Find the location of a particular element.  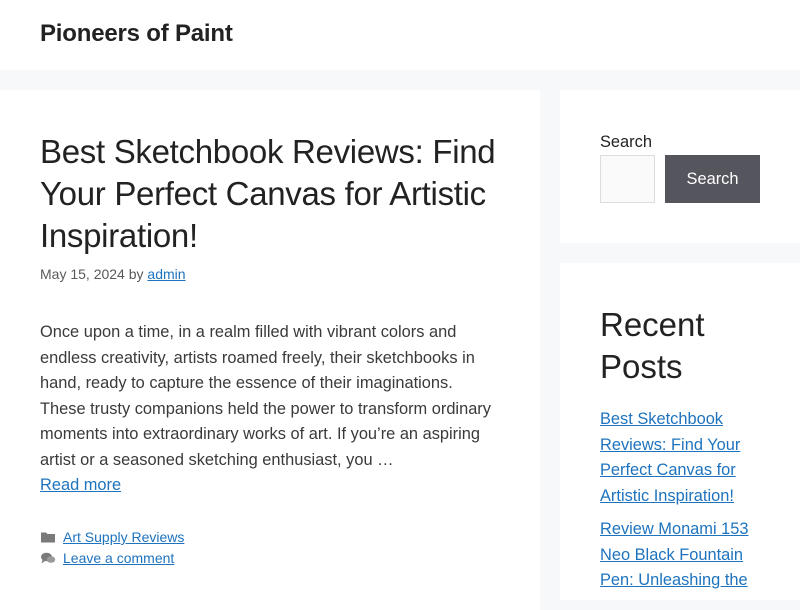

read-more-link: Read more is located at coordinates (80, 485).